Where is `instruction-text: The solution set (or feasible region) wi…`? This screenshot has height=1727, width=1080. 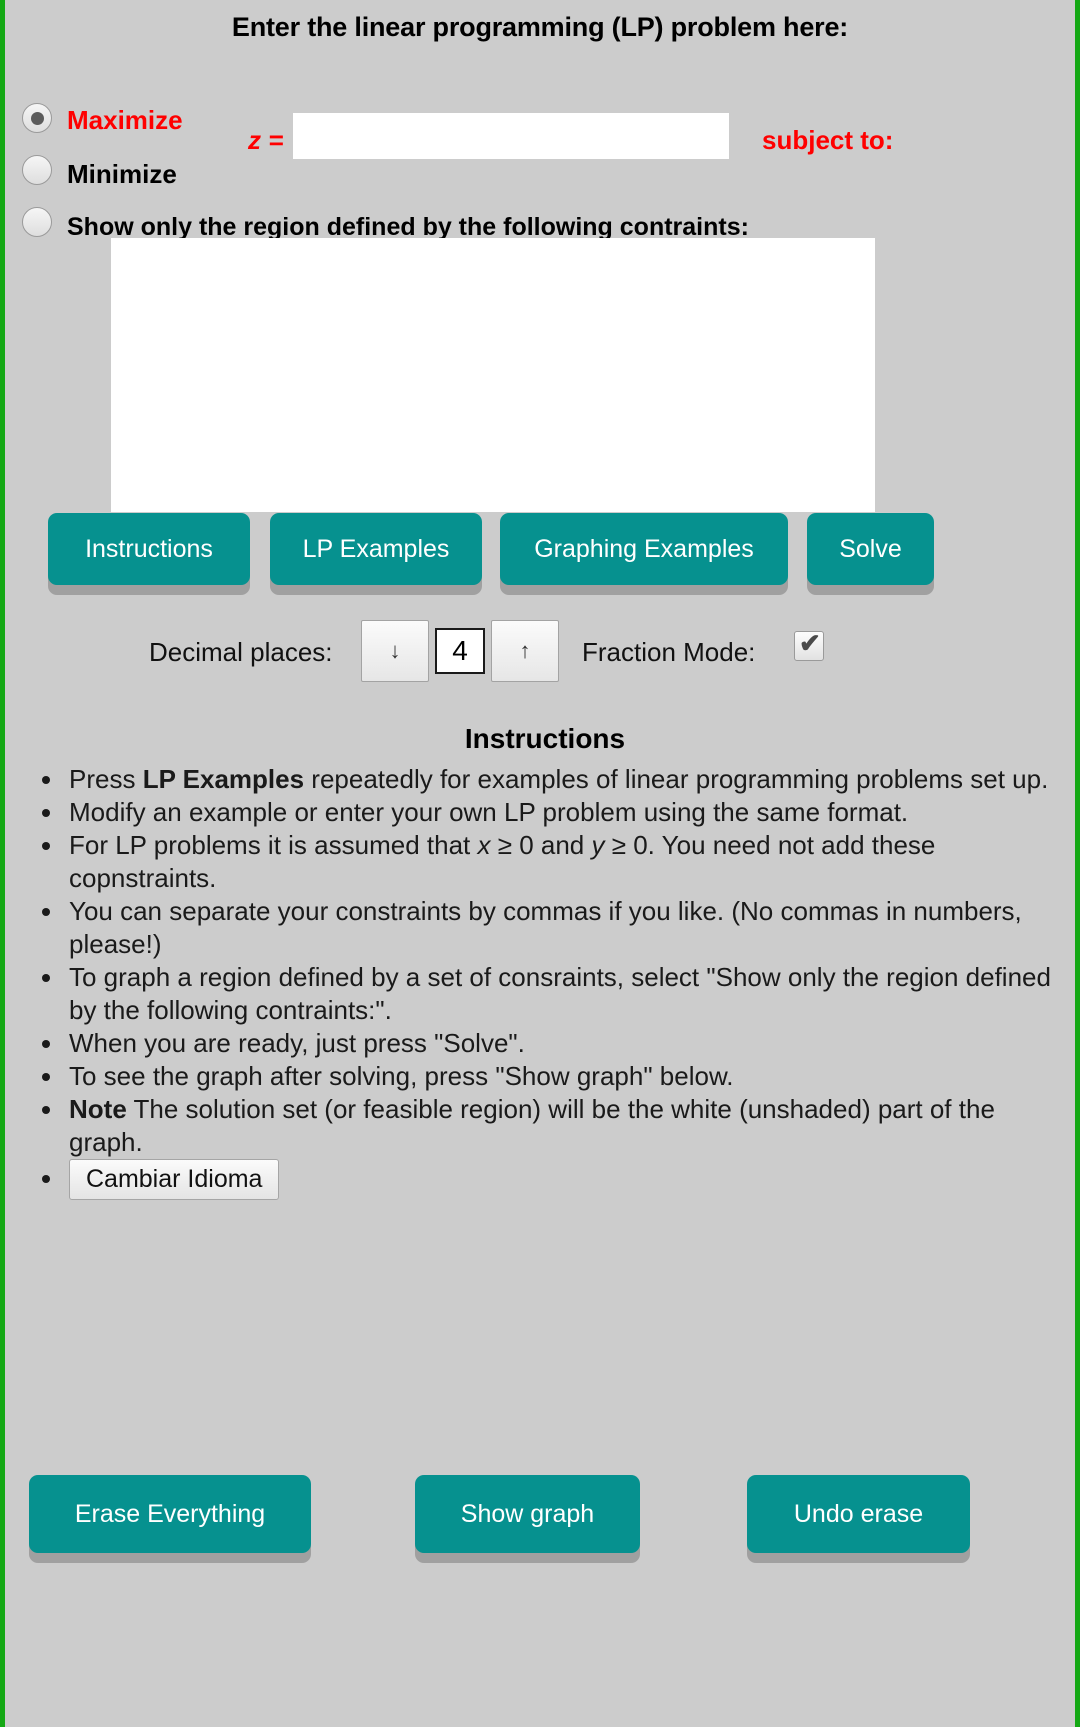 instruction-text: The solution set (or feasible region) wi… is located at coordinates (532, 1125).